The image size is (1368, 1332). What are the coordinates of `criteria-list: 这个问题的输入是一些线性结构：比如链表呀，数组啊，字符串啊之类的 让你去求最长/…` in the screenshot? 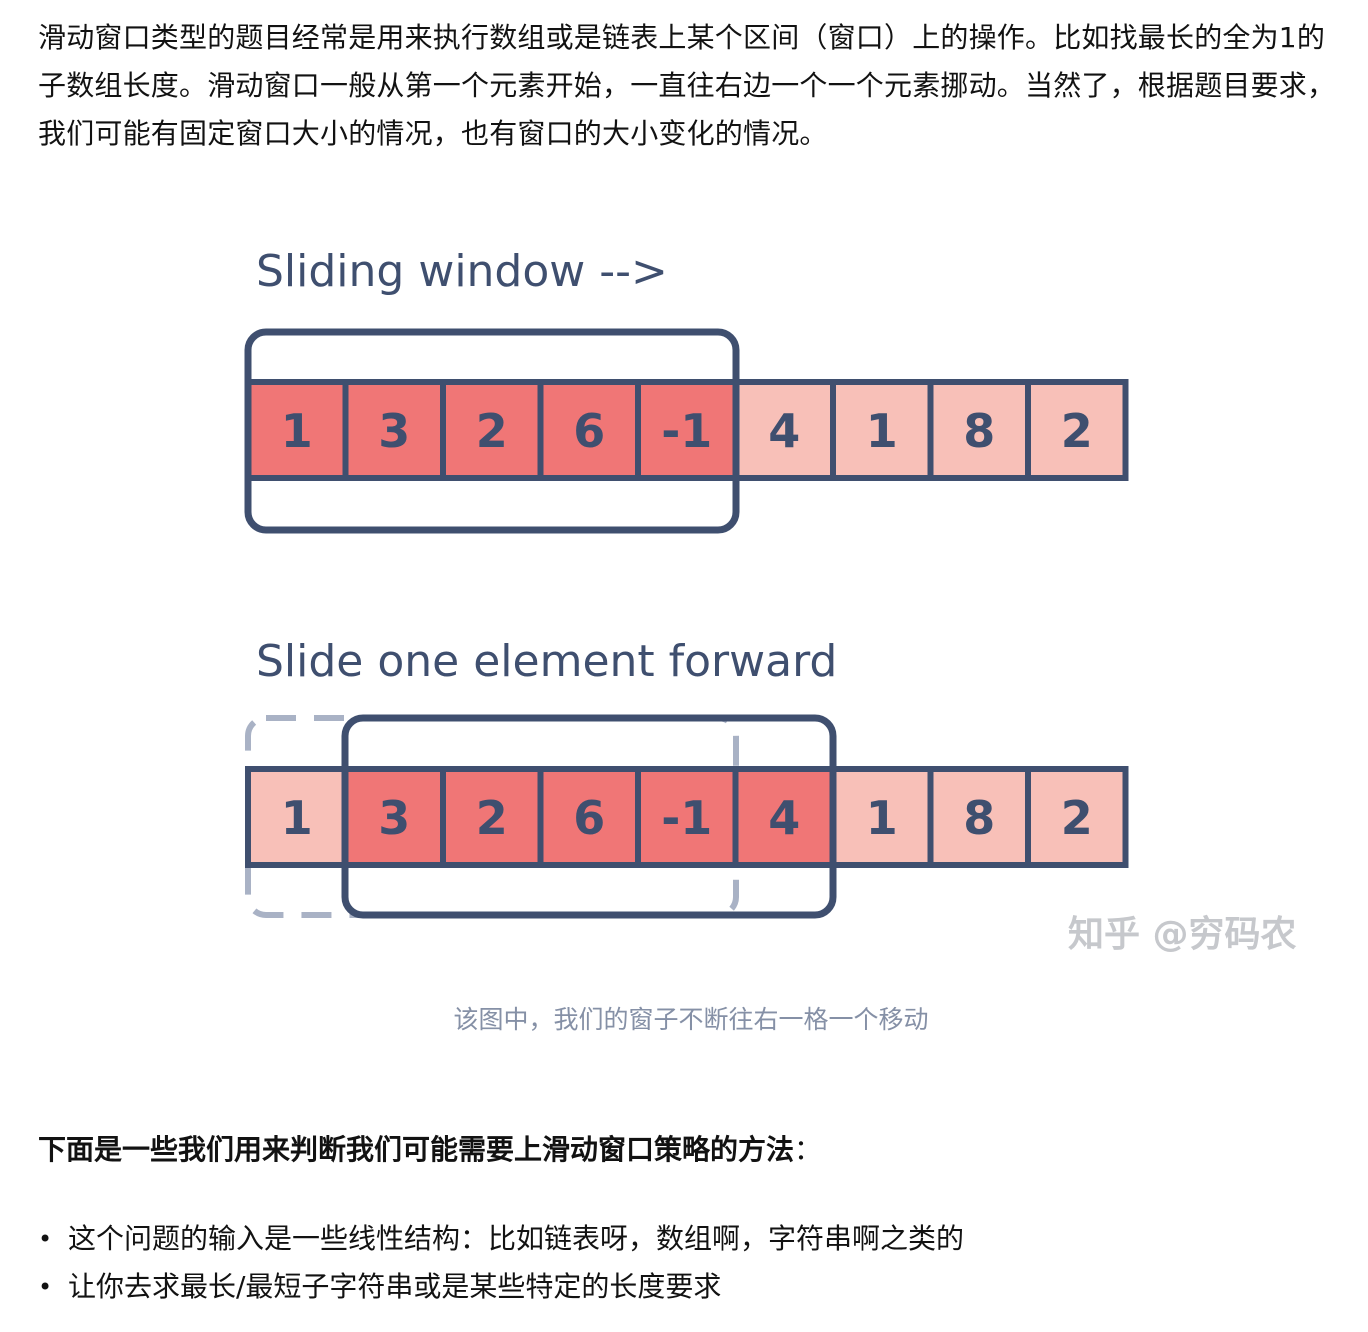 It's located at (501, 1263).